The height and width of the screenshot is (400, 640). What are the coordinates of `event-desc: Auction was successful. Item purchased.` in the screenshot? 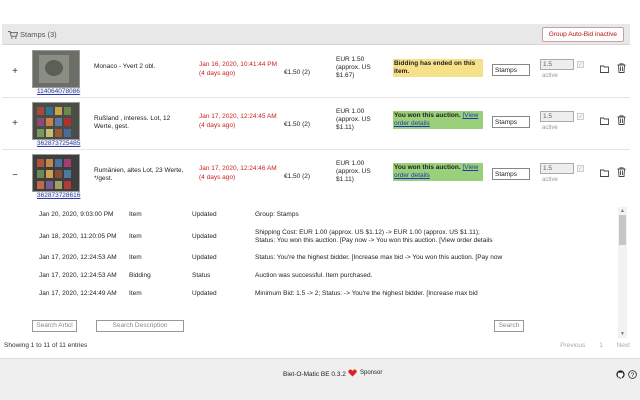 It's located at (314, 275).